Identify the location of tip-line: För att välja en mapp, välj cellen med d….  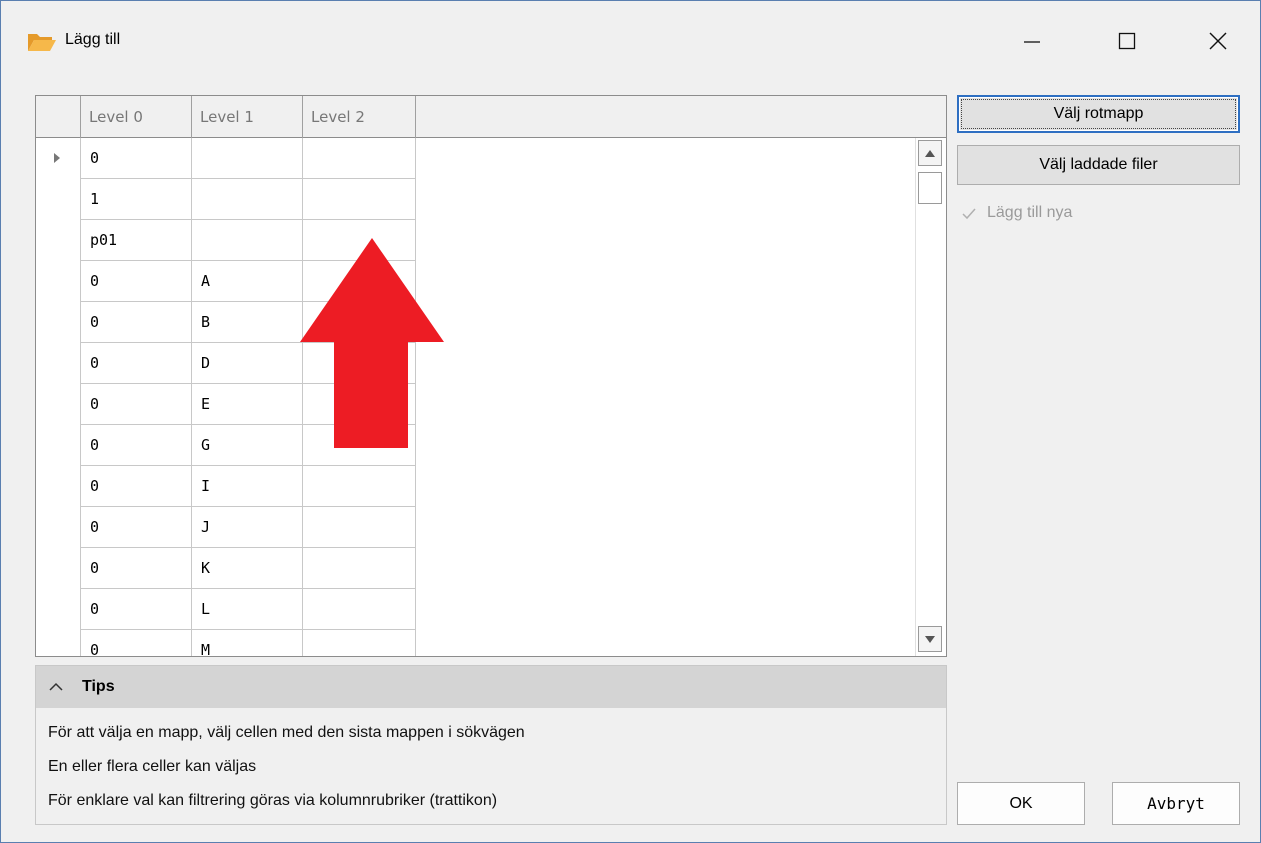
(286, 732).